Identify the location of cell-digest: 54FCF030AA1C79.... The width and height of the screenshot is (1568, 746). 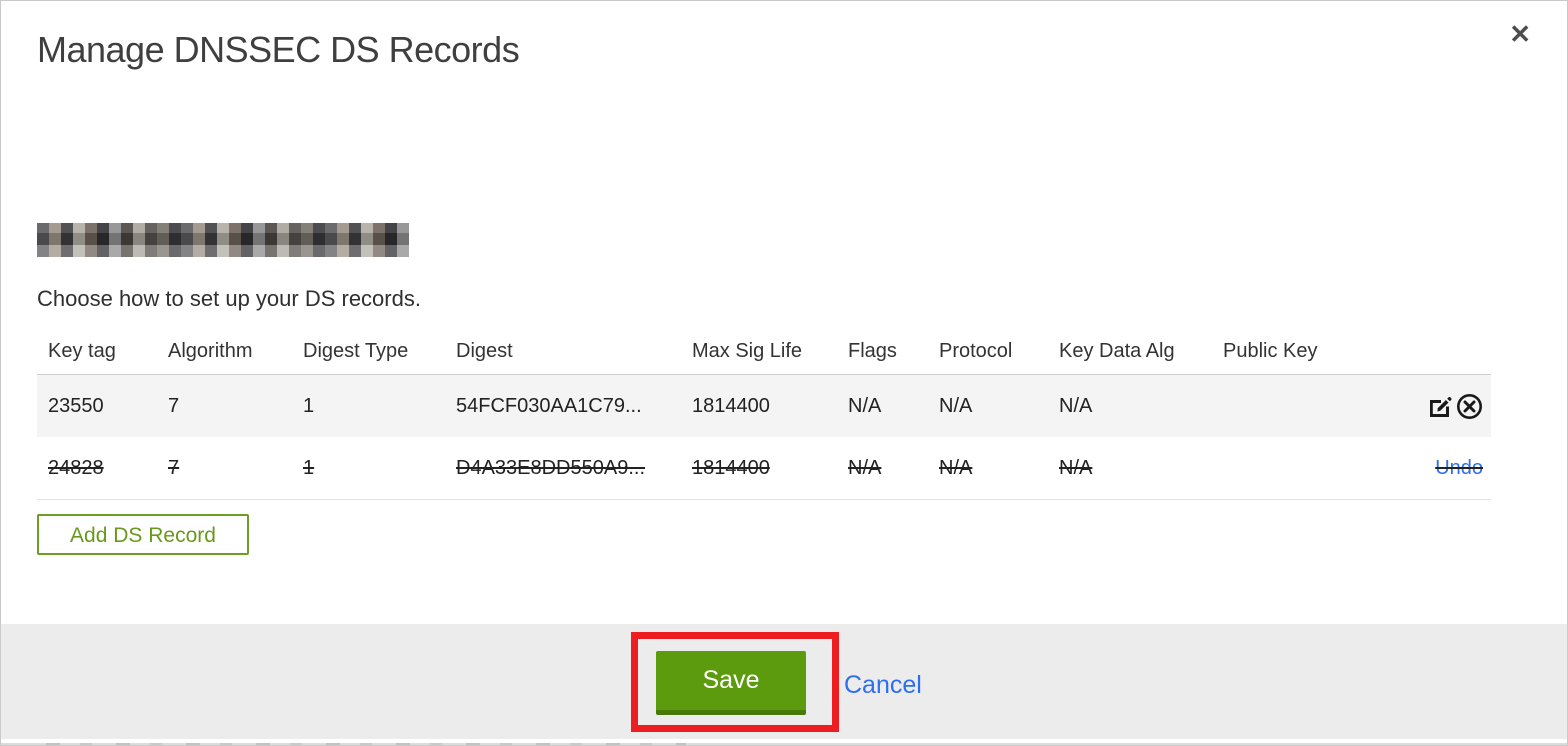
(549, 405).